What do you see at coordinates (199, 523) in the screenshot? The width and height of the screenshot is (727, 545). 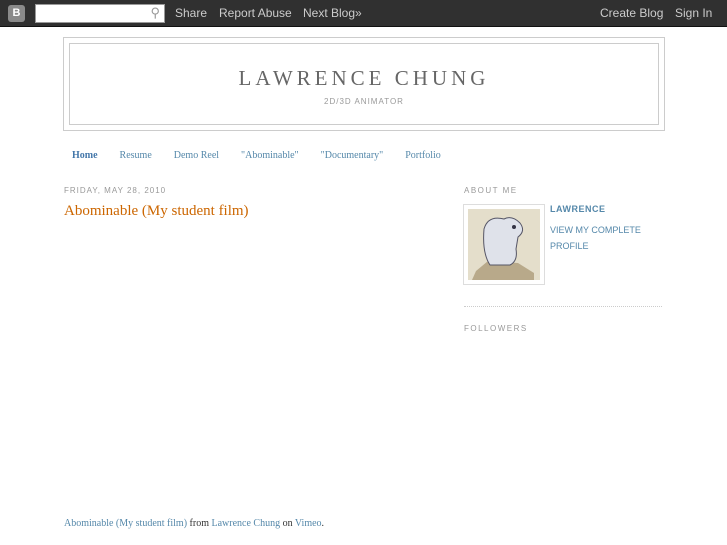 I see `credit-text: from` at bounding box center [199, 523].